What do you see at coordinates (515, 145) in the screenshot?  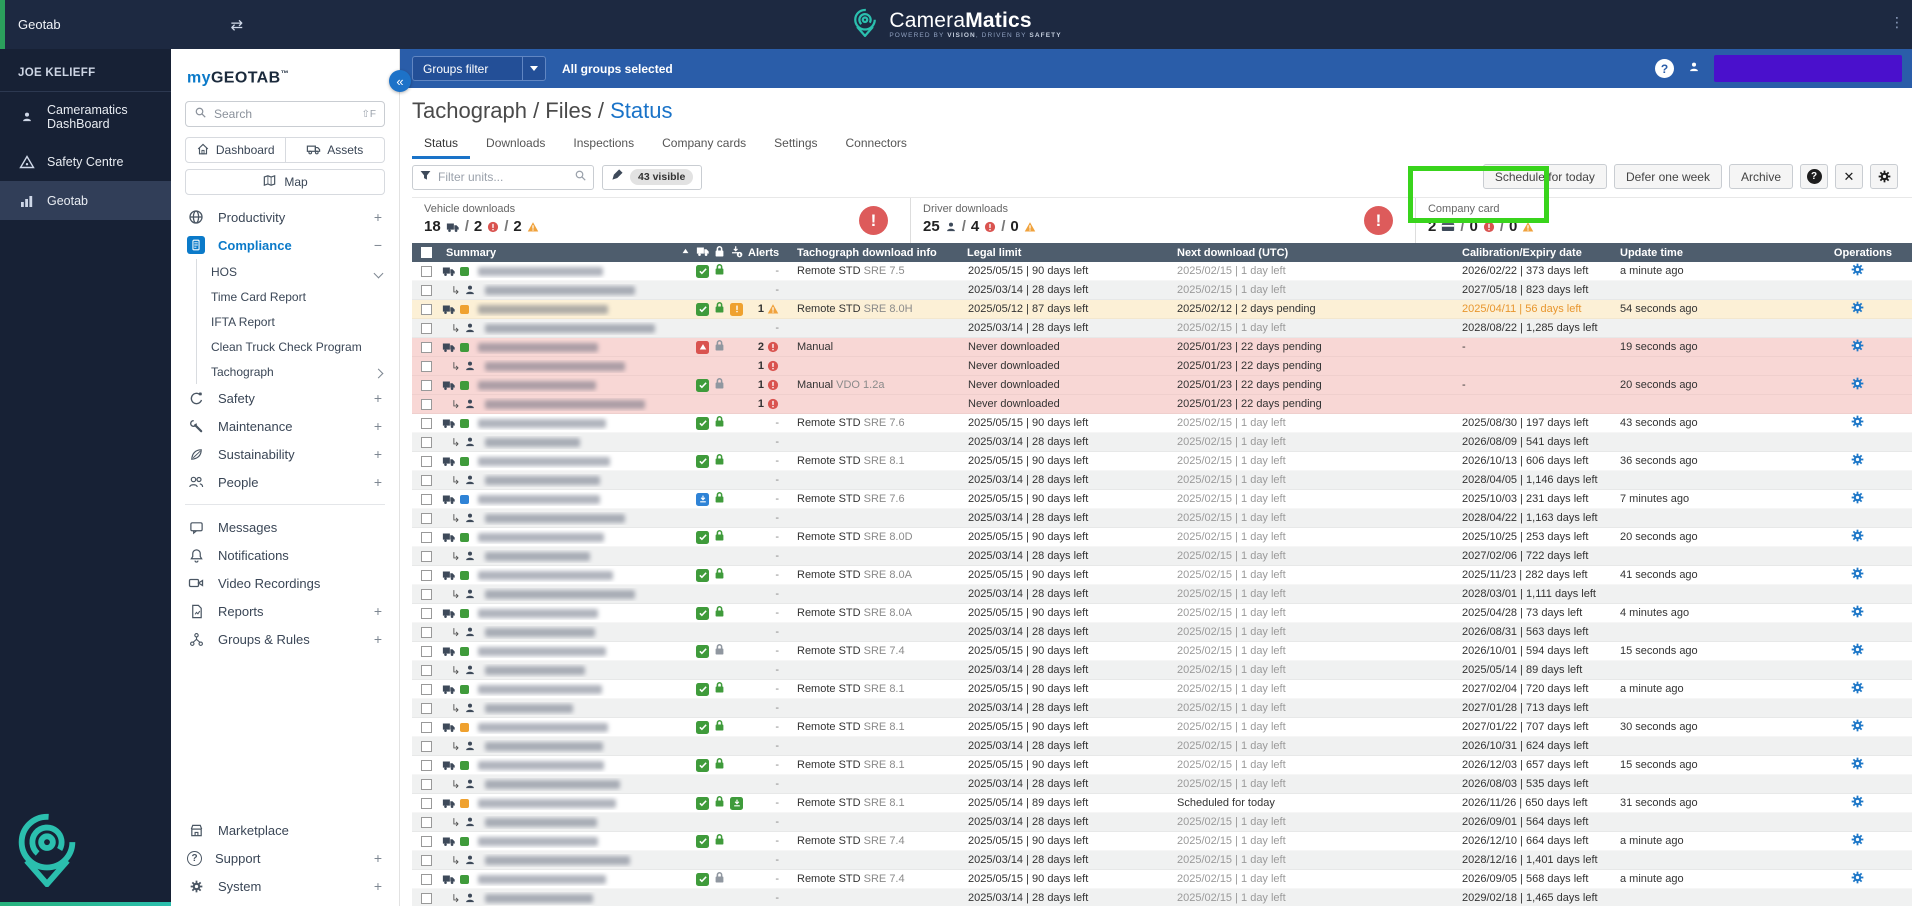 I see `tab-downloads: Downloads` at bounding box center [515, 145].